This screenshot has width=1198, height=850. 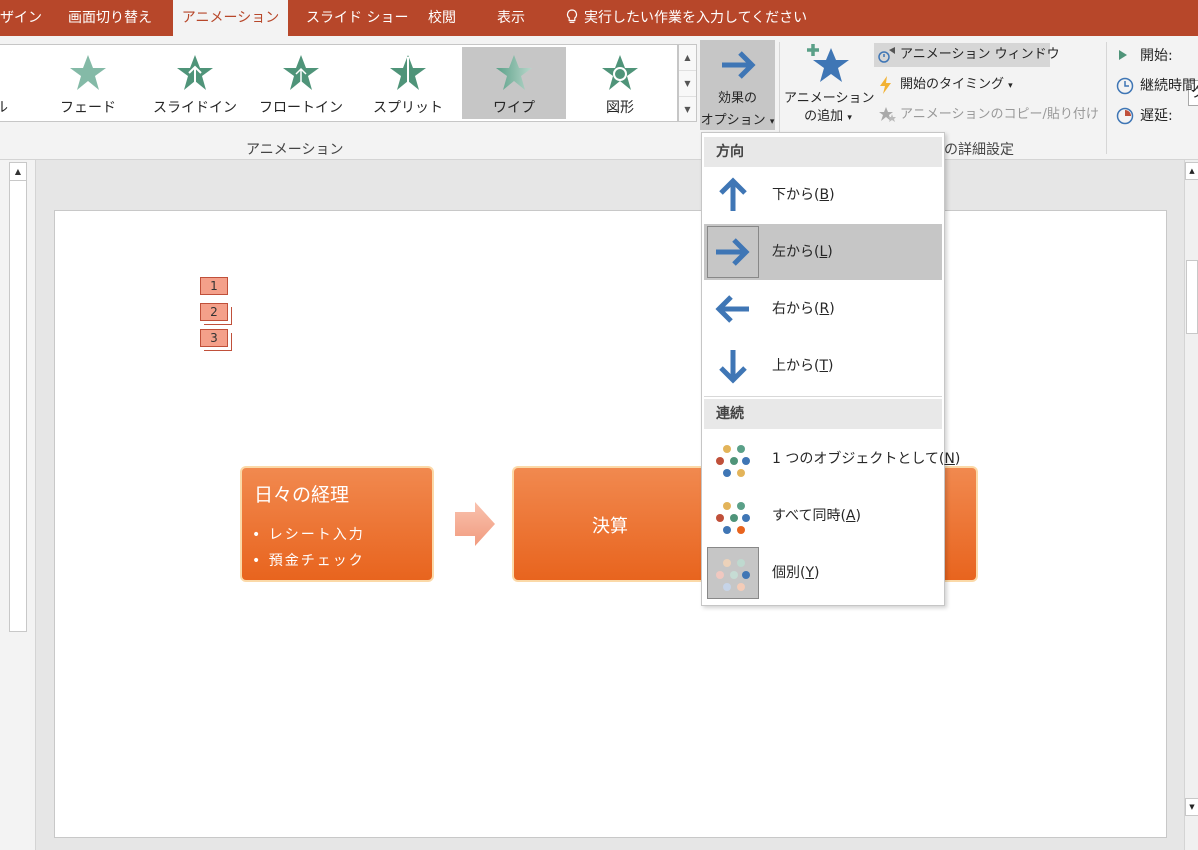 What do you see at coordinates (475, 524) in the screenshot?
I see `smartart-arrow-shape` at bounding box center [475, 524].